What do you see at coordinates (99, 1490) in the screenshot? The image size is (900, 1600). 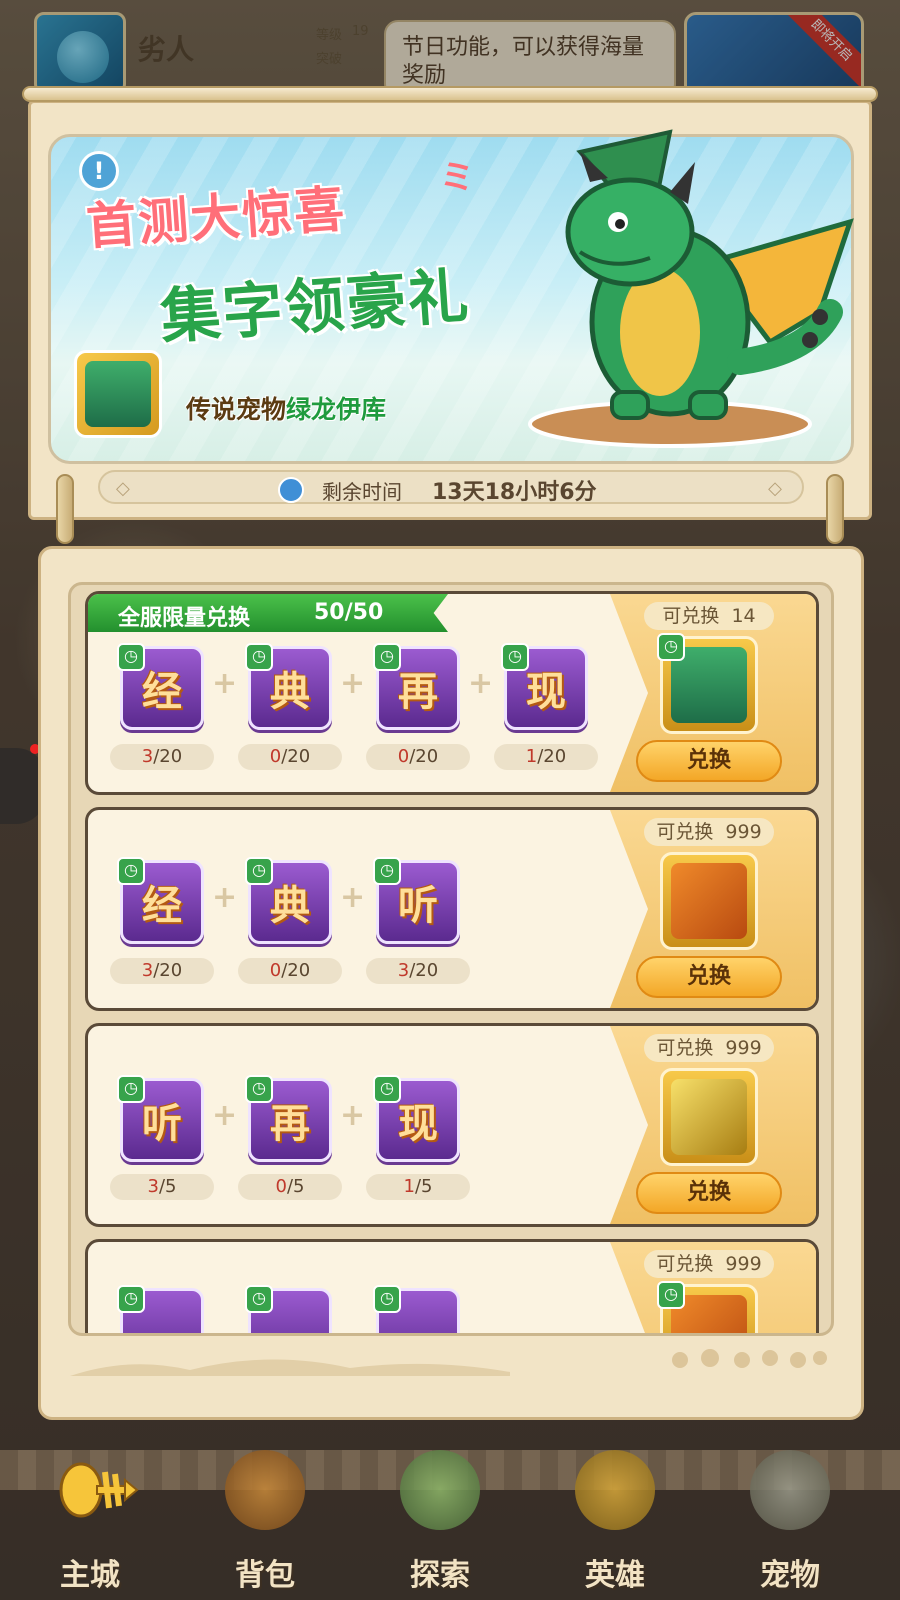 I see `fishbone-icon` at bounding box center [99, 1490].